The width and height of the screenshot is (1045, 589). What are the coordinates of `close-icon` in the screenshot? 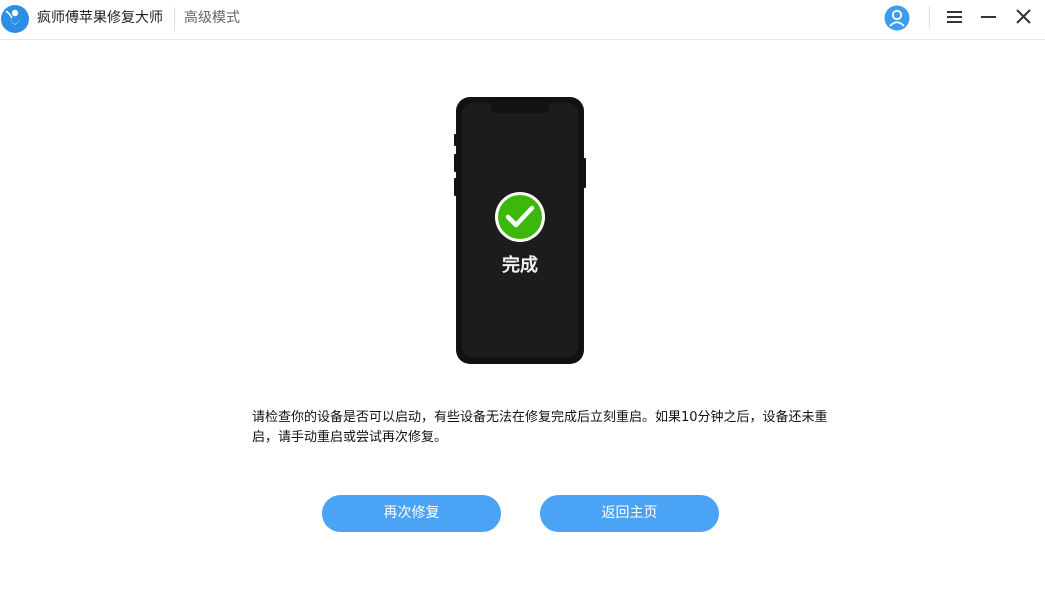 It's located at (1024, 17).